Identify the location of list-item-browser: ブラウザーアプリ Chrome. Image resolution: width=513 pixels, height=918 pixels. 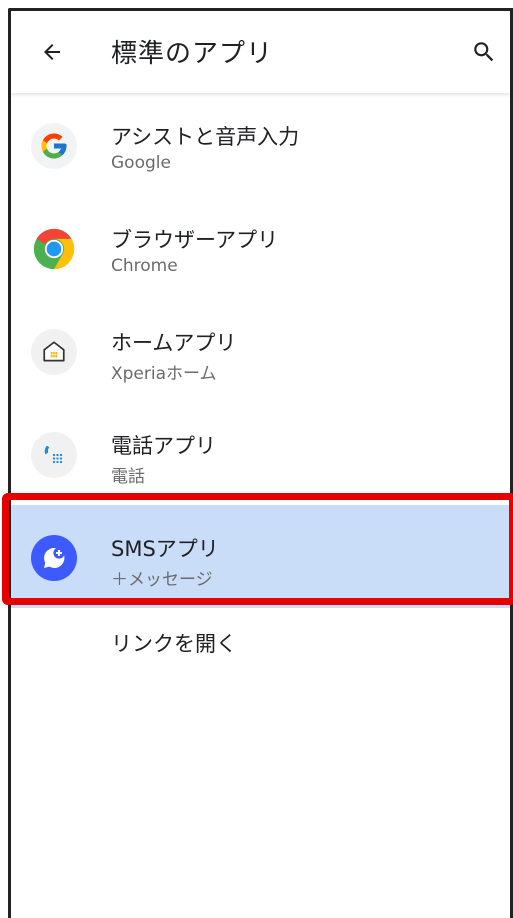
(260, 247).